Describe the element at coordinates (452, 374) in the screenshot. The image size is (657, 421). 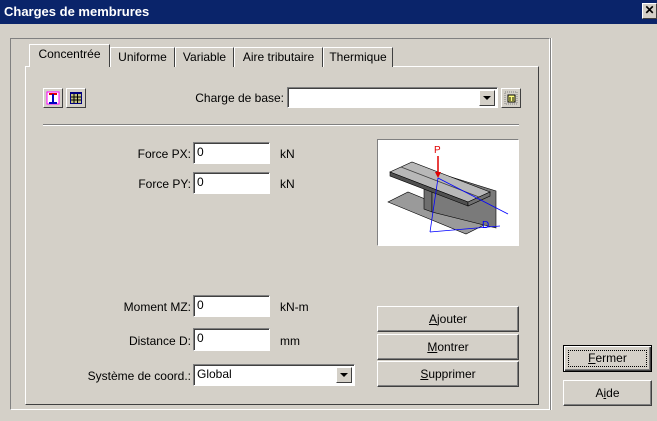
I see `btn-text: upprimer` at that location.